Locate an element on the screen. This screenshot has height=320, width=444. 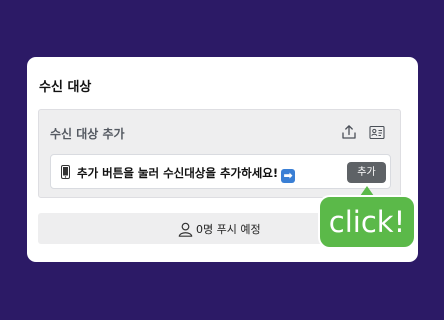
person-icon is located at coordinates (185, 229).